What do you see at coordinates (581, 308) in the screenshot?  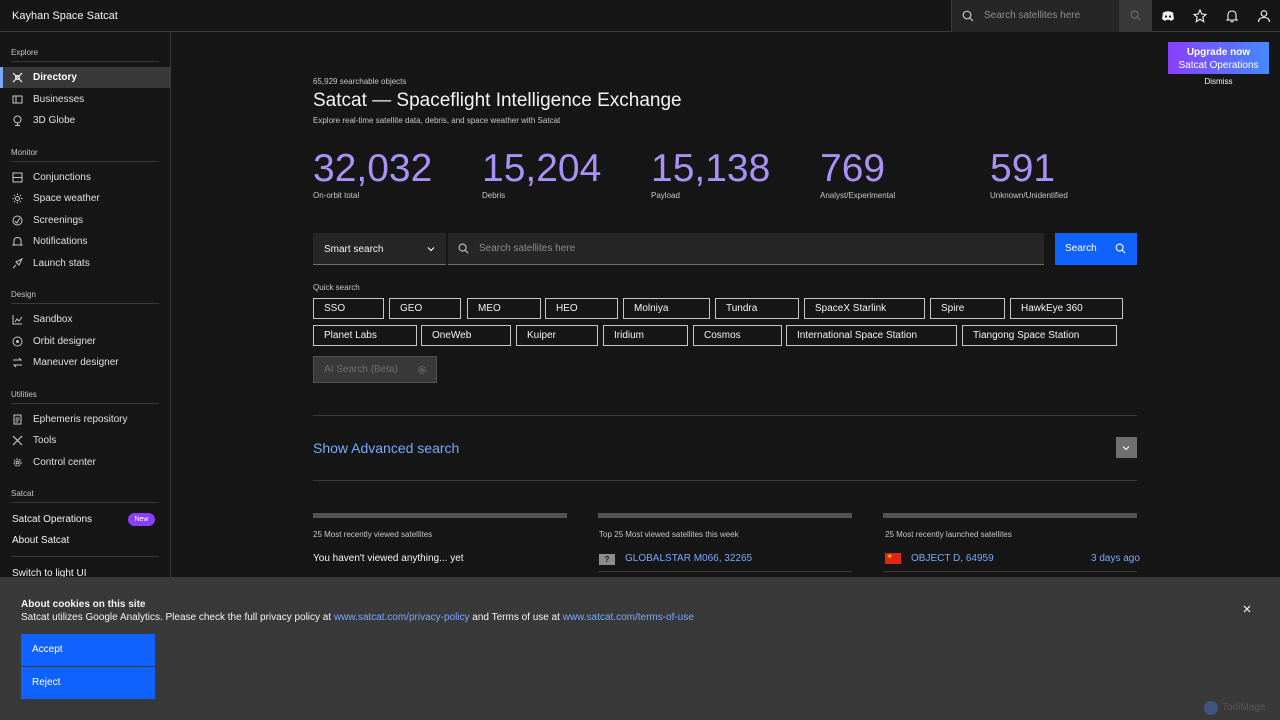 I see `quick-tag-heo: HEO` at bounding box center [581, 308].